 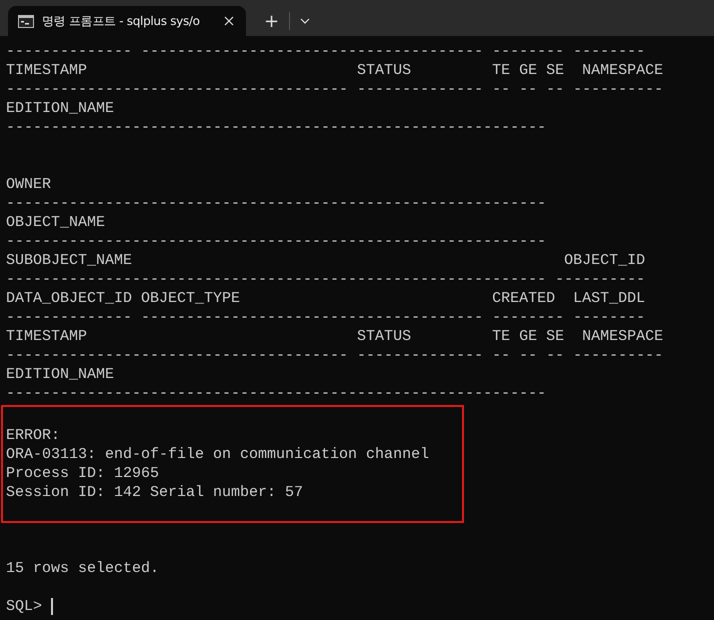 What do you see at coordinates (83, 568) in the screenshot?
I see `terminal-line: 15 rows selected.` at bounding box center [83, 568].